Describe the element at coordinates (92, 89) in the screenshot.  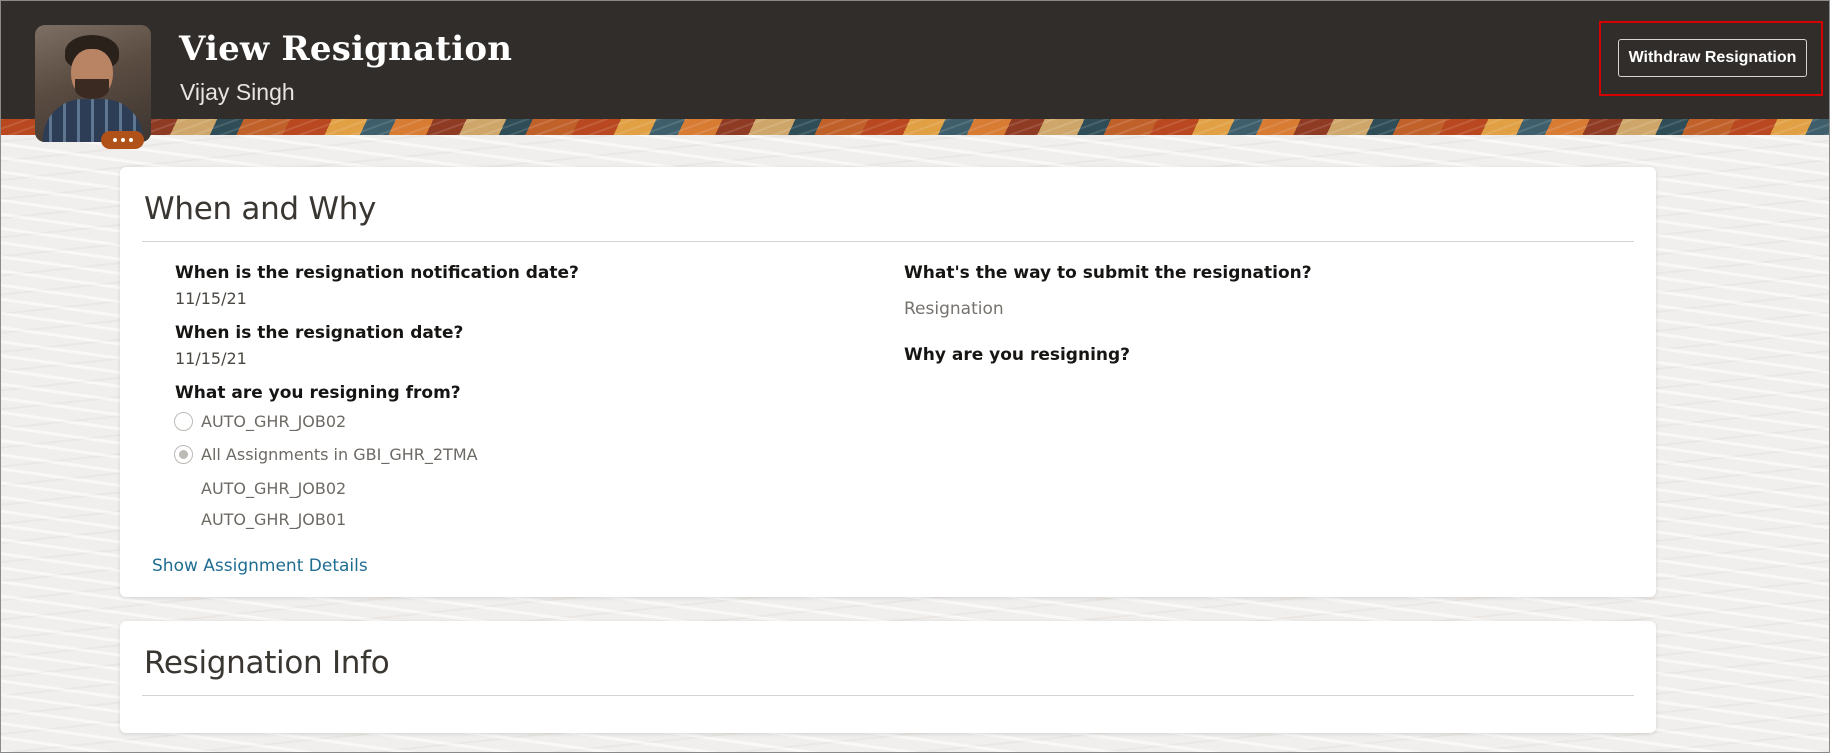
I see `avatar-beard` at that location.